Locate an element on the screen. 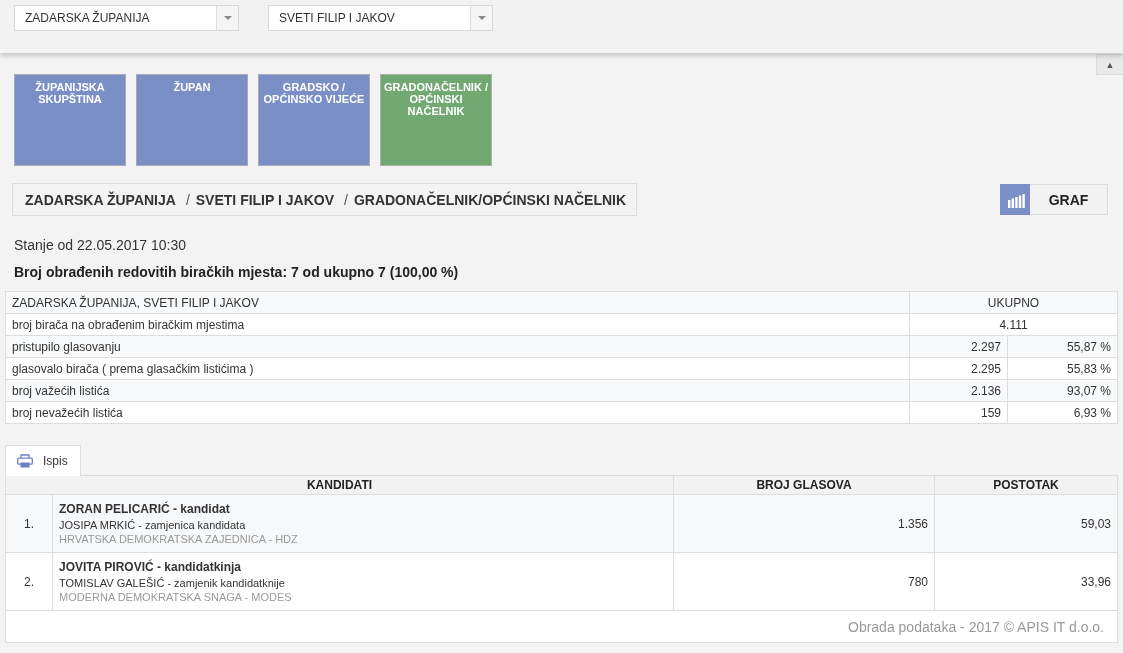  table-cell: 55,83 % is located at coordinates (1062, 368).